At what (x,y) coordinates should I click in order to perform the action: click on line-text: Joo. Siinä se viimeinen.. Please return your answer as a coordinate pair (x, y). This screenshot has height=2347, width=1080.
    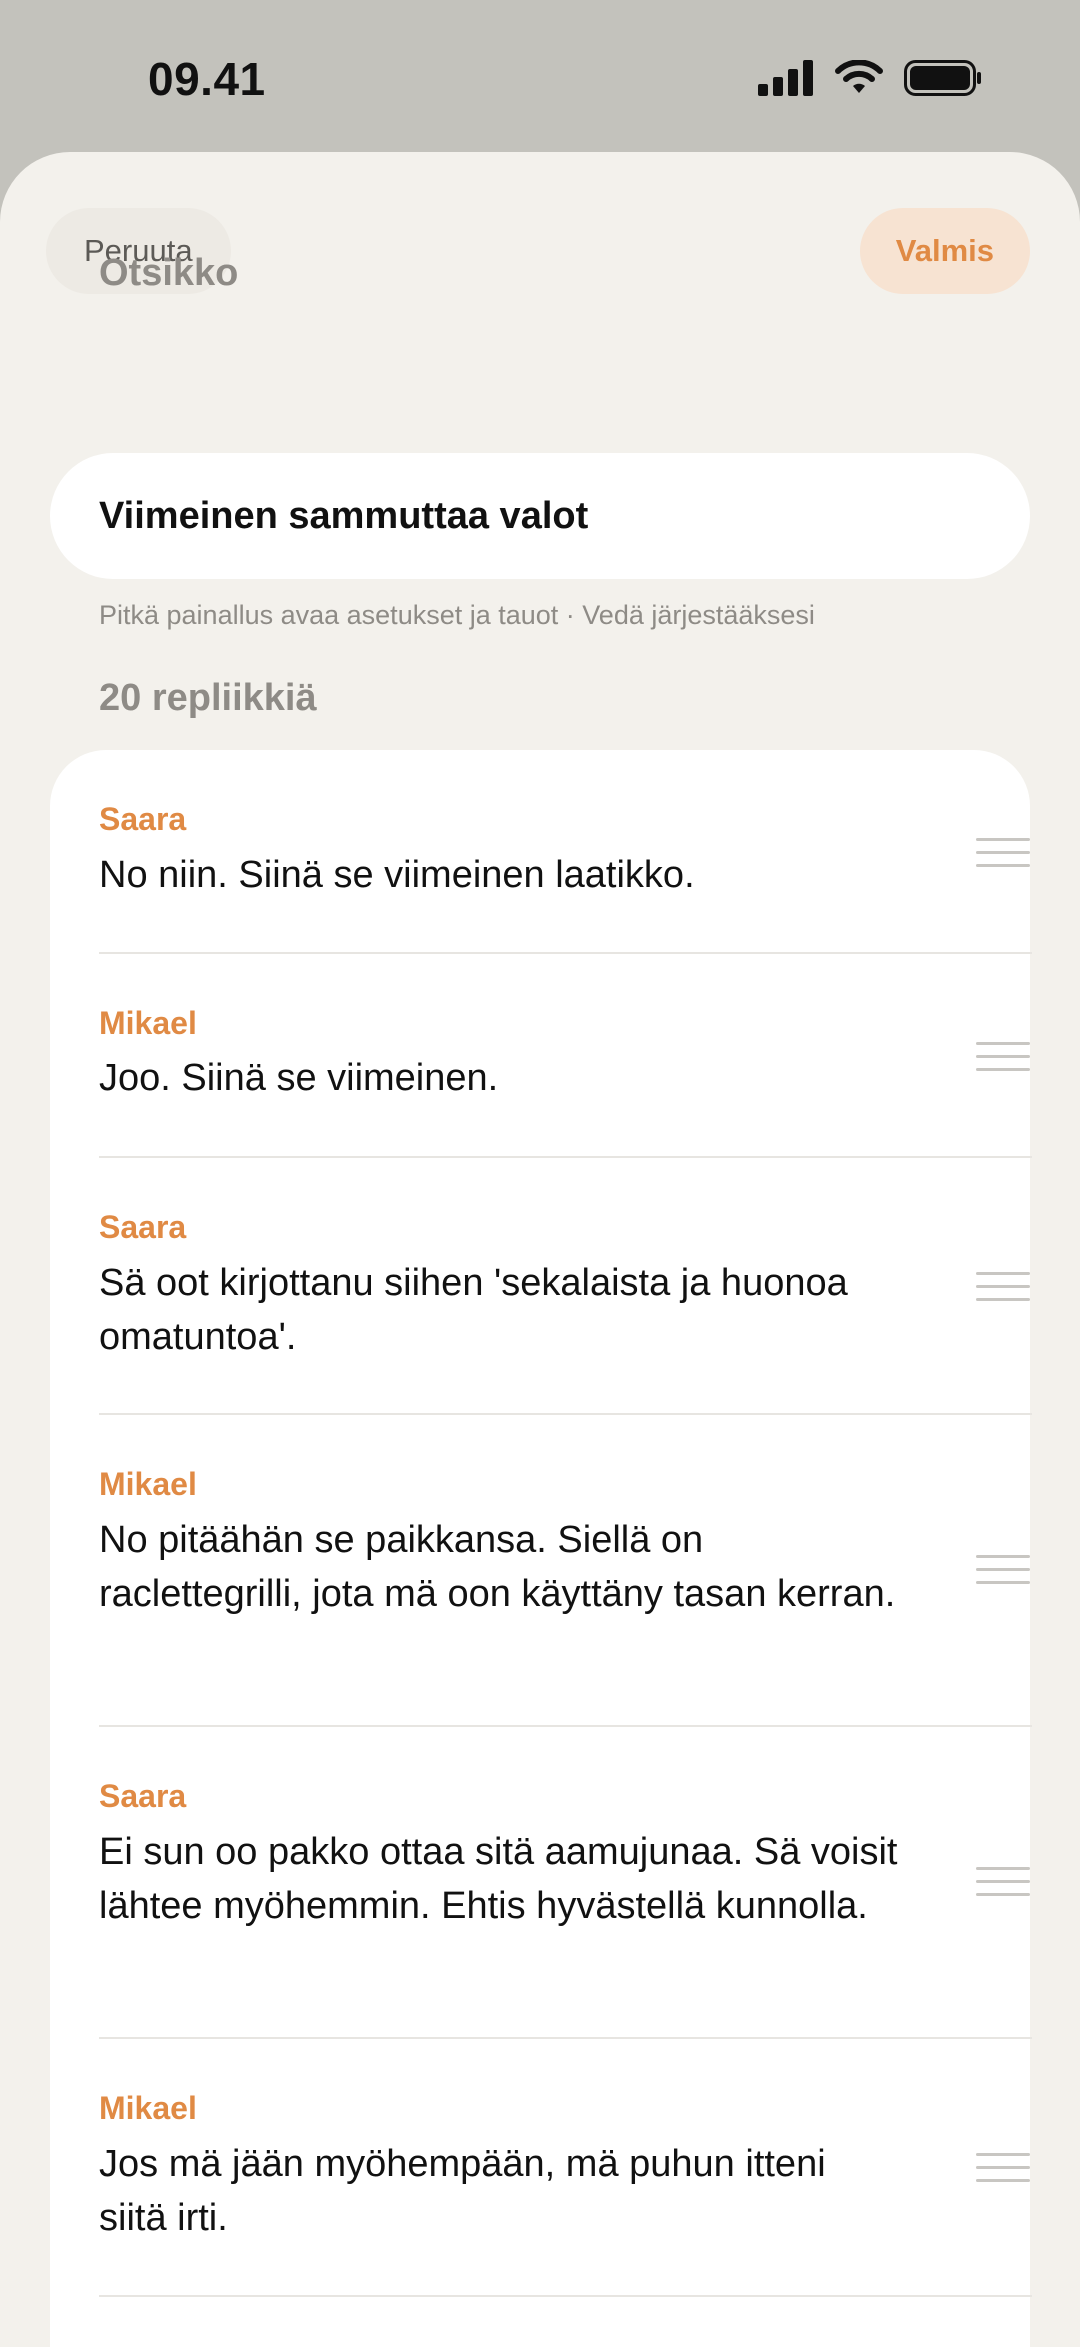
    Looking at the image, I should click on (299, 1078).